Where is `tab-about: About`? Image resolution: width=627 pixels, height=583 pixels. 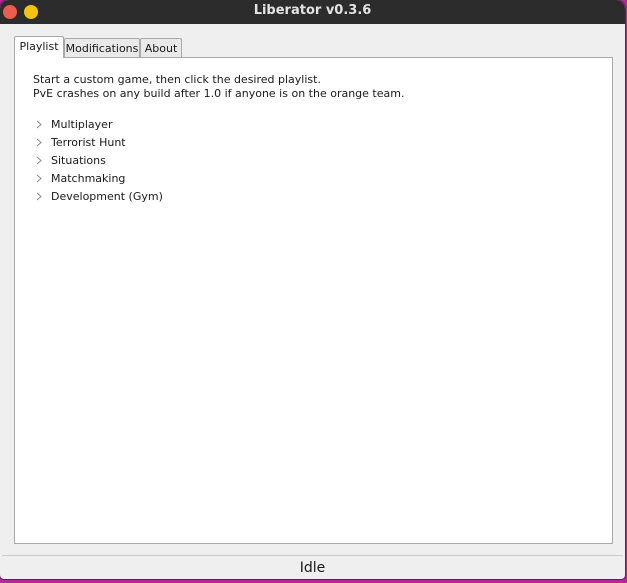
tab-about: About is located at coordinates (161, 47).